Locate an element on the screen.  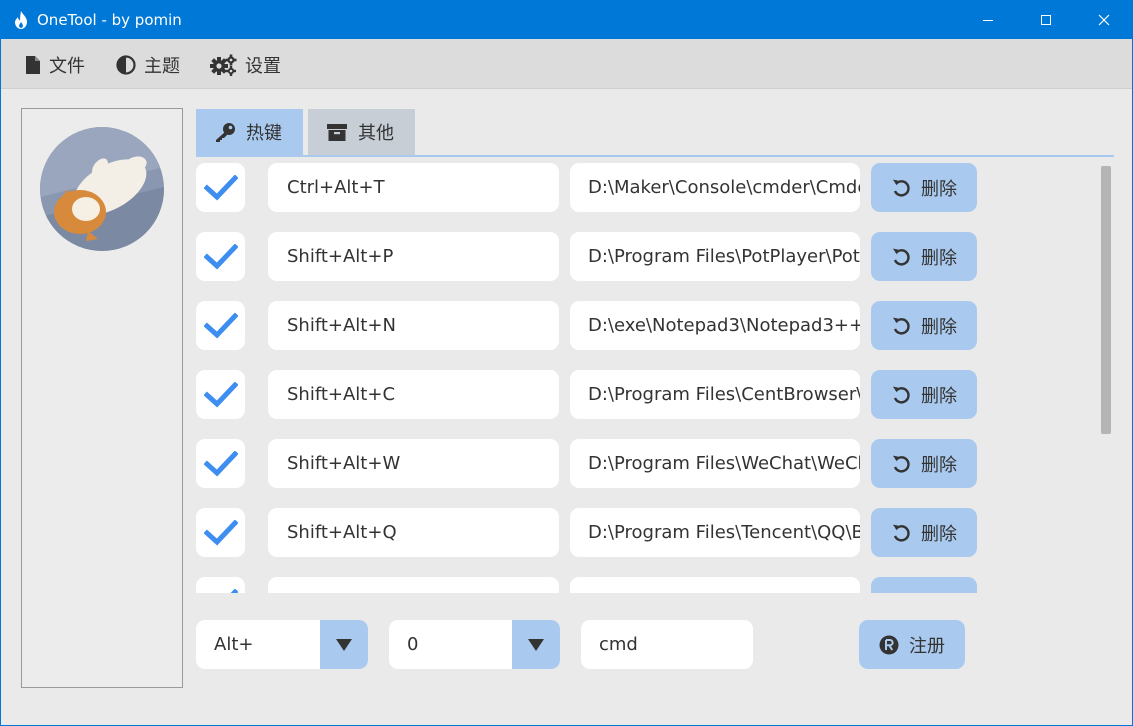
hotkey-field: Shift+Alt+Q is located at coordinates (413, 532).